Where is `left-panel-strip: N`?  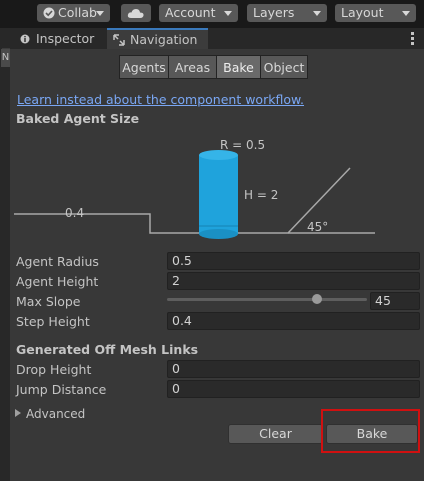
left-panel-strip: N is located at coordinates (5, 265).